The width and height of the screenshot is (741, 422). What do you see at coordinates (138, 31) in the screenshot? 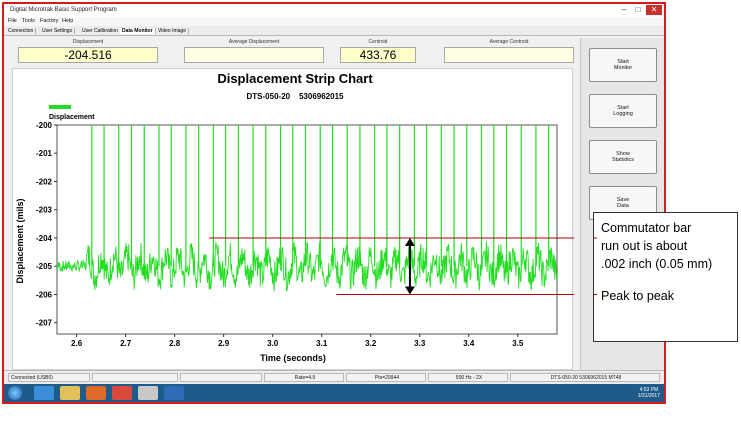
I see `tab-data-monitor: Data Monitor` at bounding box center [138, 31].